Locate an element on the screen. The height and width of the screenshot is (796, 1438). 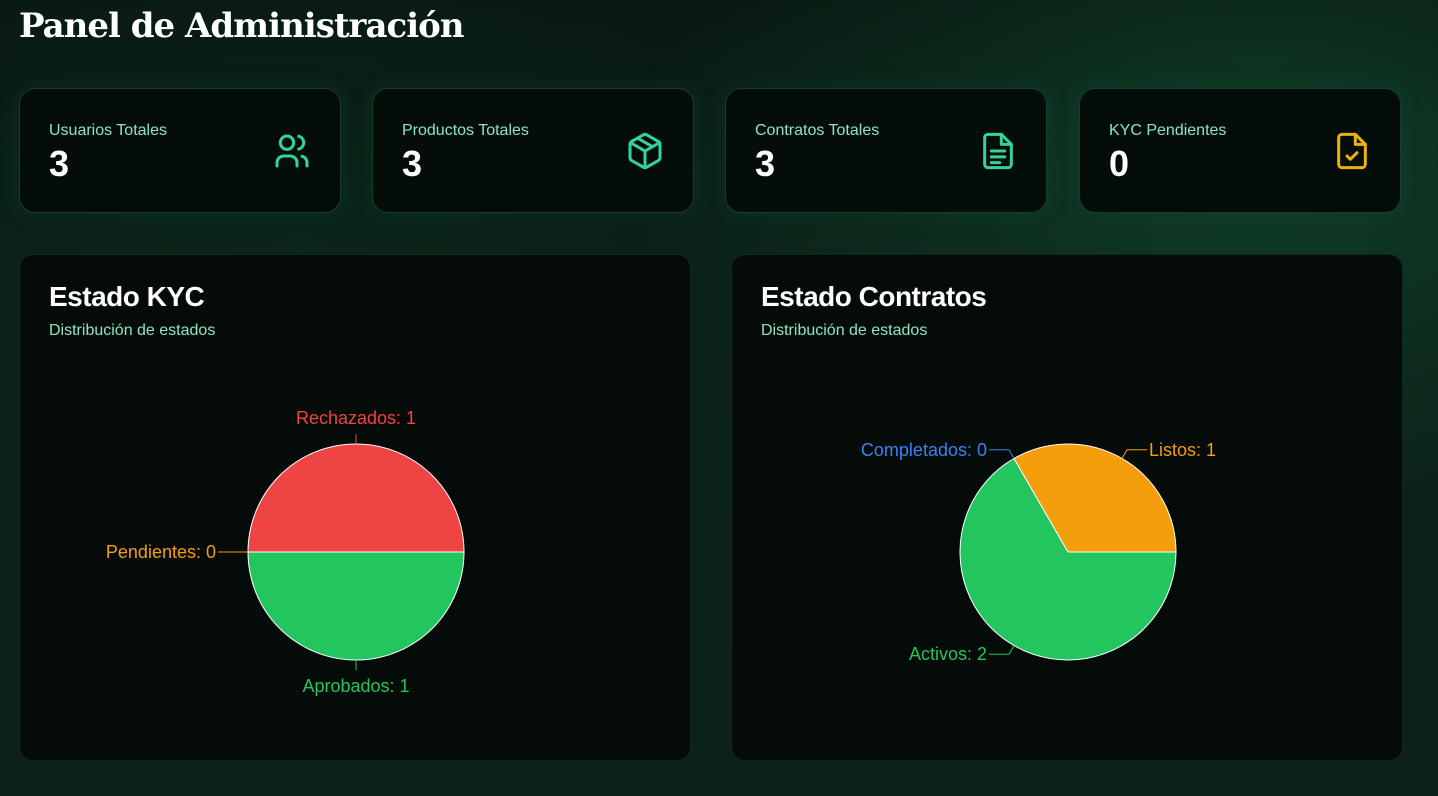
stat-label: Contratos Totales is located at coordinates (817, 130).